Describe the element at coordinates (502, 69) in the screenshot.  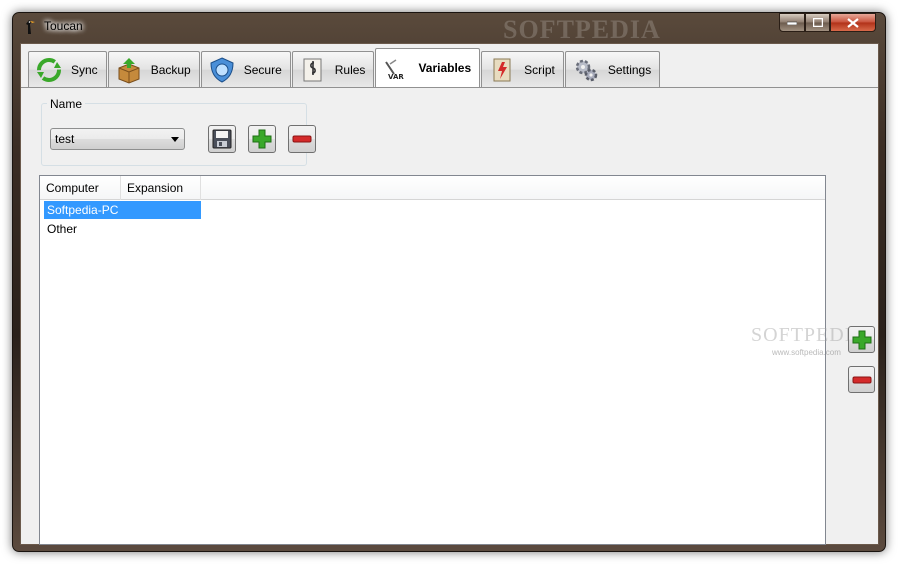
I see `script-icon` at that location.